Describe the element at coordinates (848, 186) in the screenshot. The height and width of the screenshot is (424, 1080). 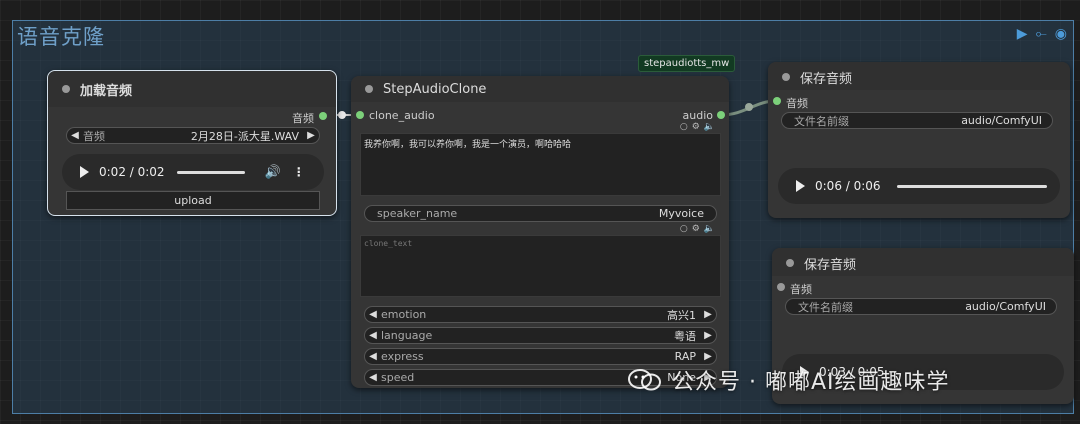
I see `player-time: 0:06 / 0:06` at that location.